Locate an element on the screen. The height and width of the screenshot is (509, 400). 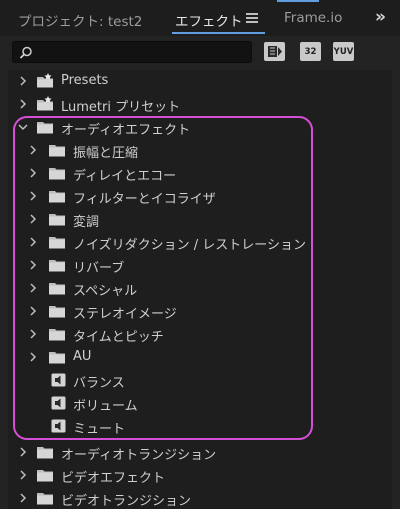
tree-effect-item: ボリューム is located at coordinates (200, 403).